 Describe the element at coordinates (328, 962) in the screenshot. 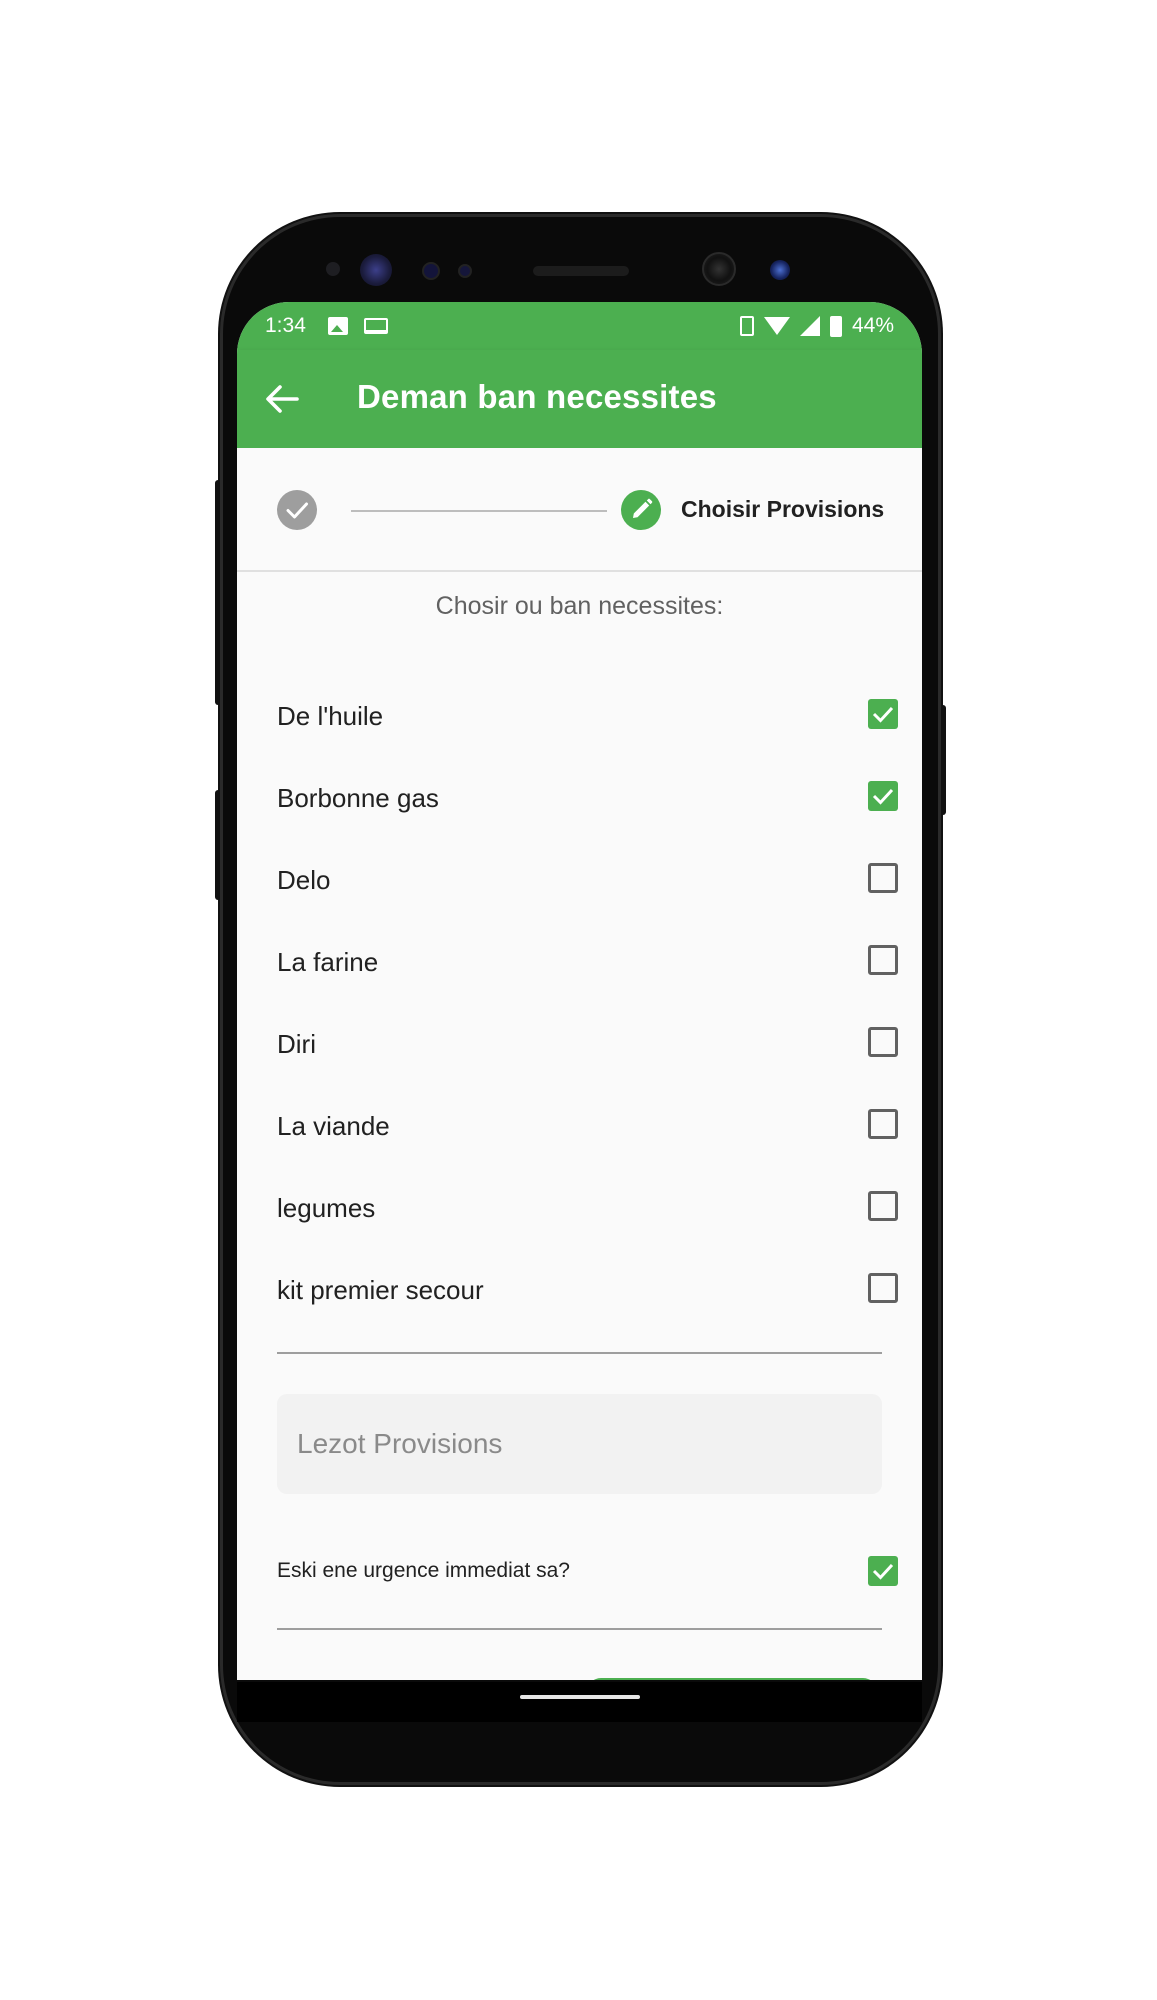

I see `item-label: La farine` at that location.